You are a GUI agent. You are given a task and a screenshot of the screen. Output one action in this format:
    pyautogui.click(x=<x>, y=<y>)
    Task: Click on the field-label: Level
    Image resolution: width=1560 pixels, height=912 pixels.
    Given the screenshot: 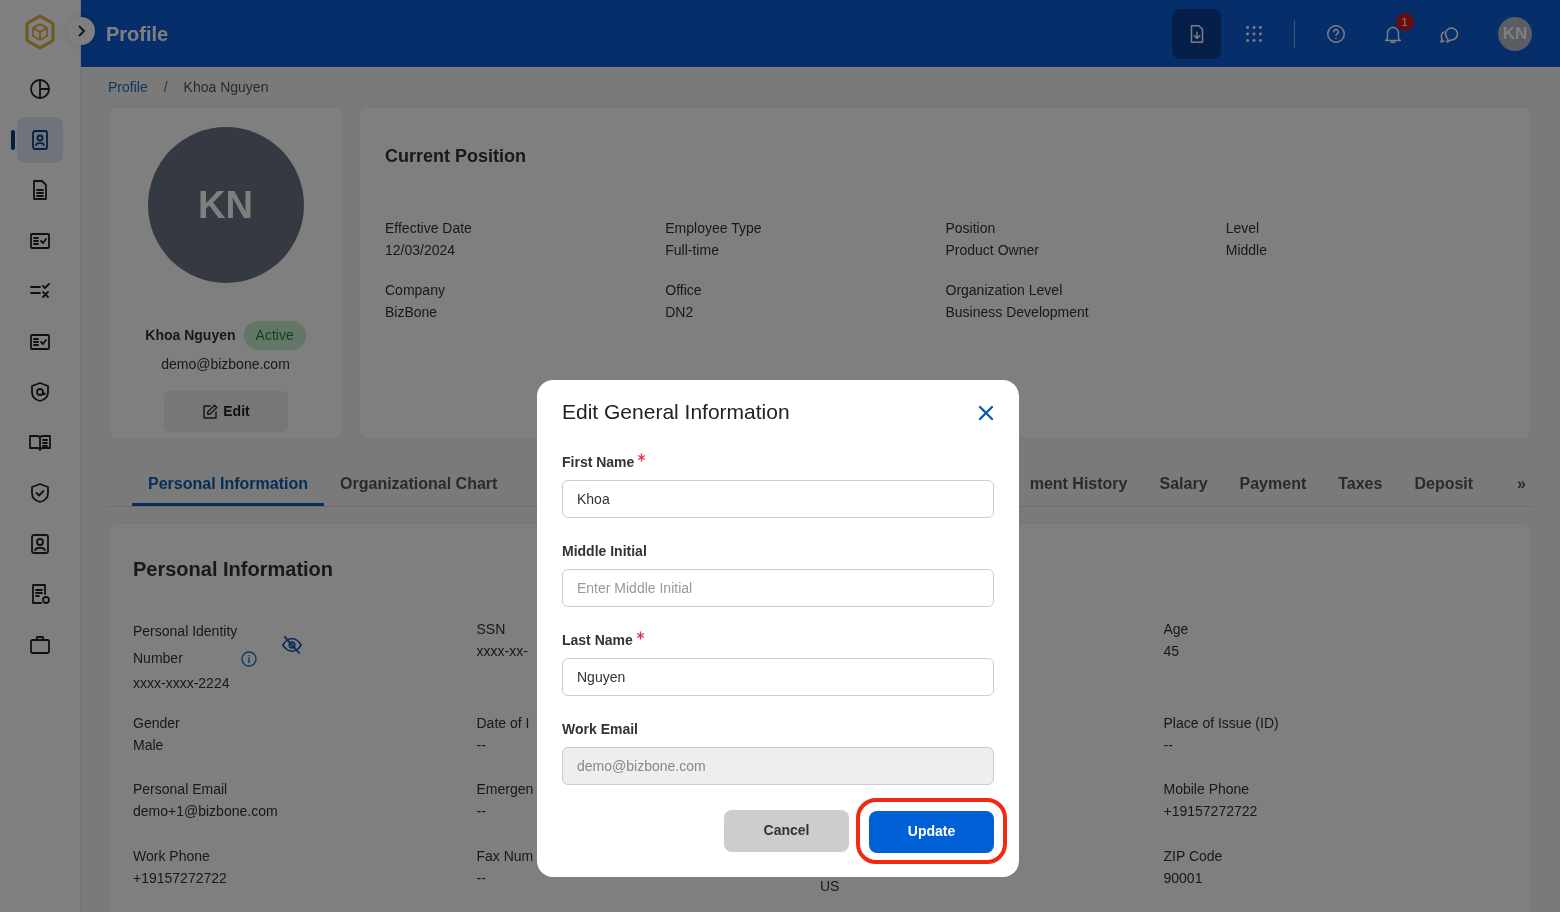 What is the action you would take?
    pyautogui.click(x=1242, y=228)
    